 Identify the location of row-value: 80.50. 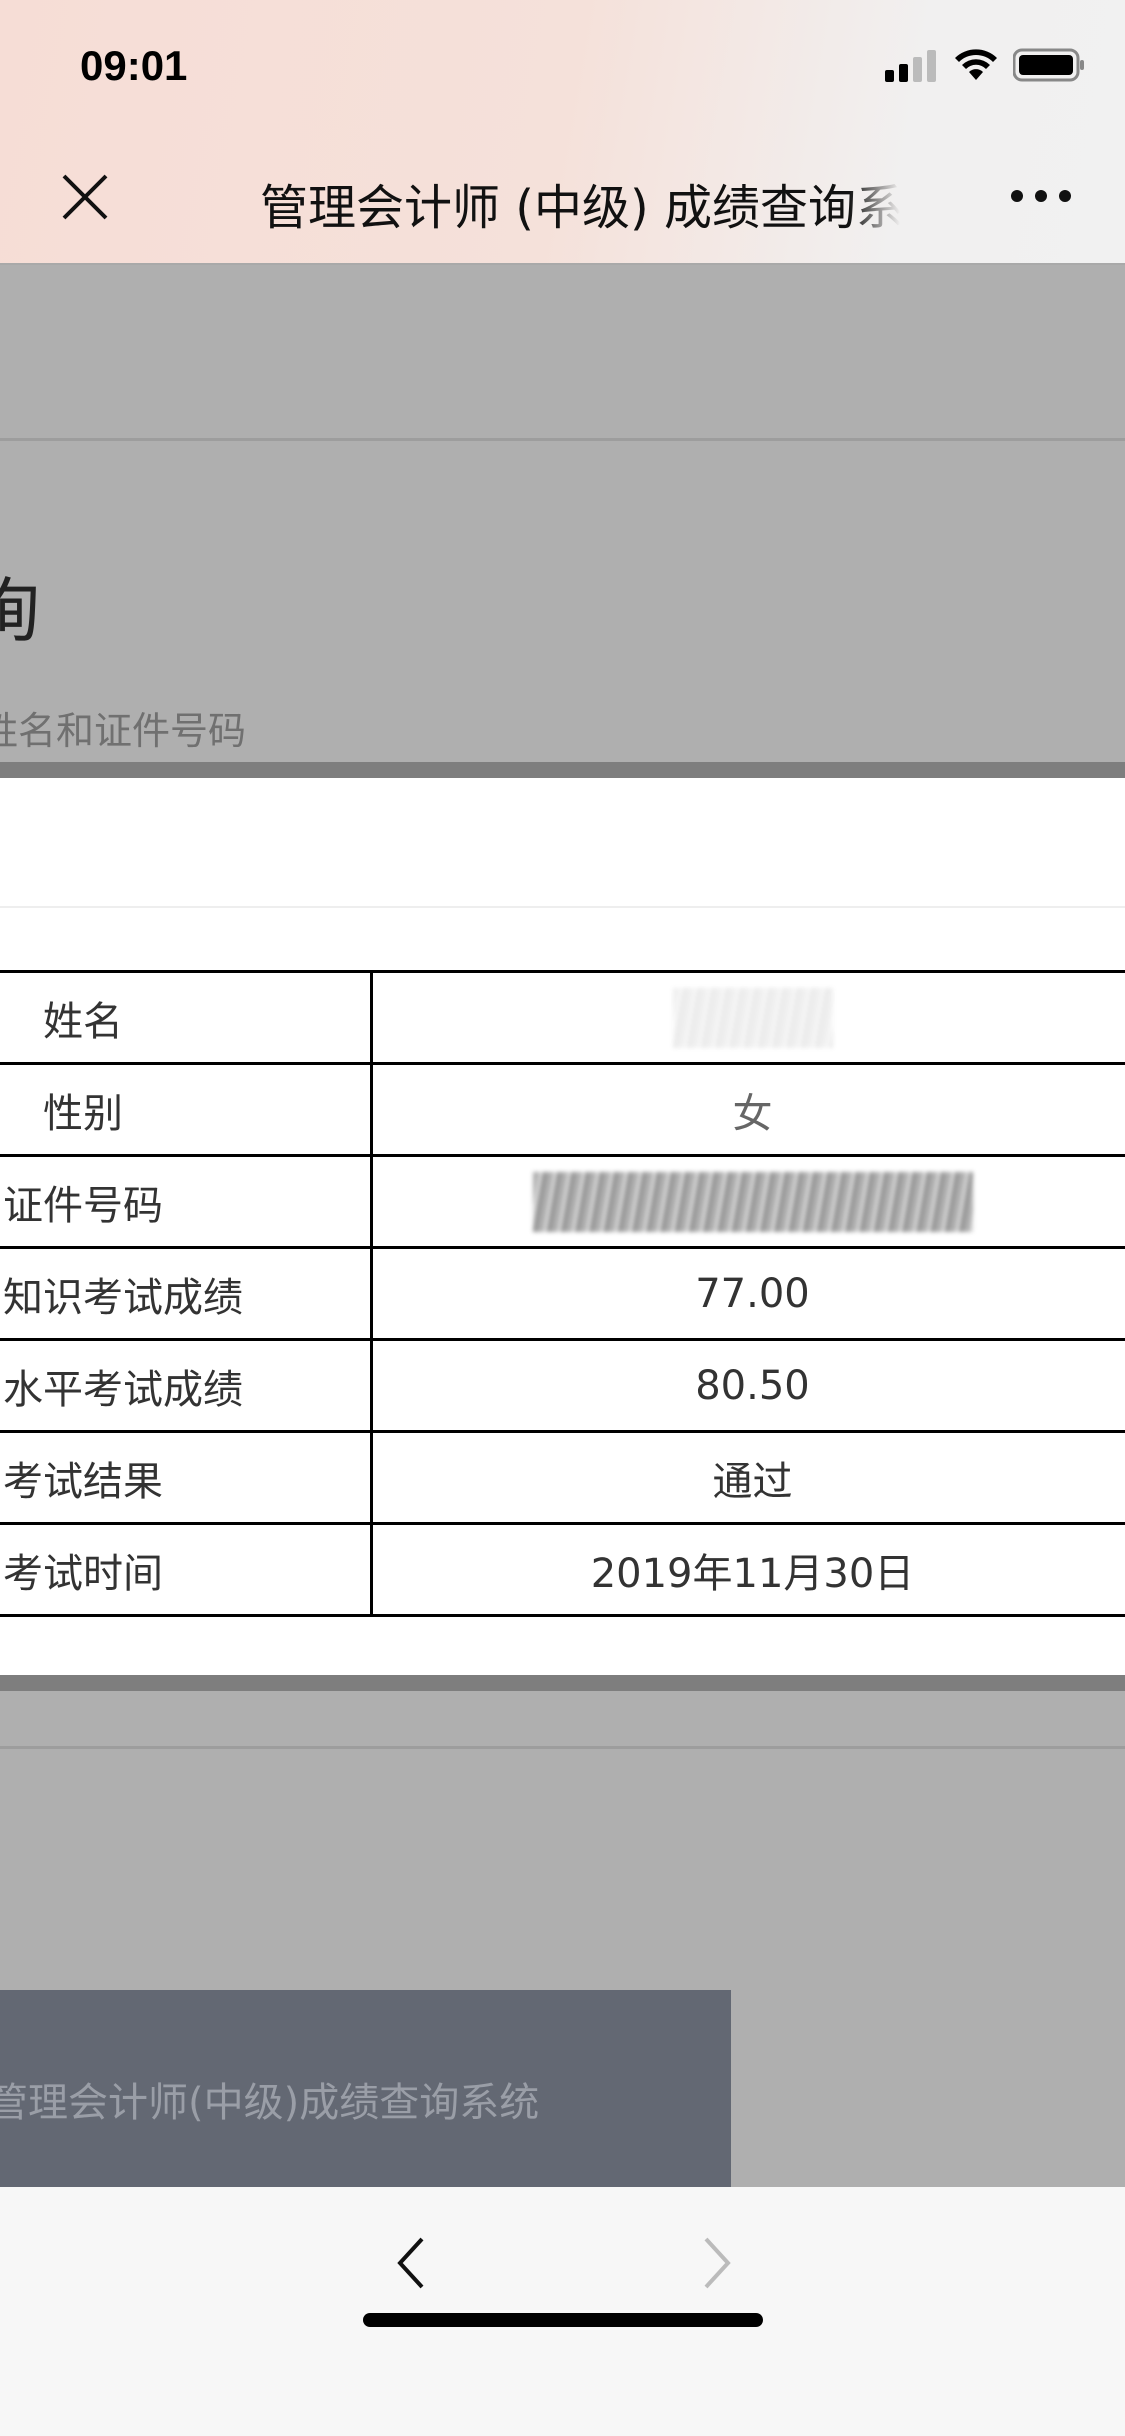
(747, 1385).